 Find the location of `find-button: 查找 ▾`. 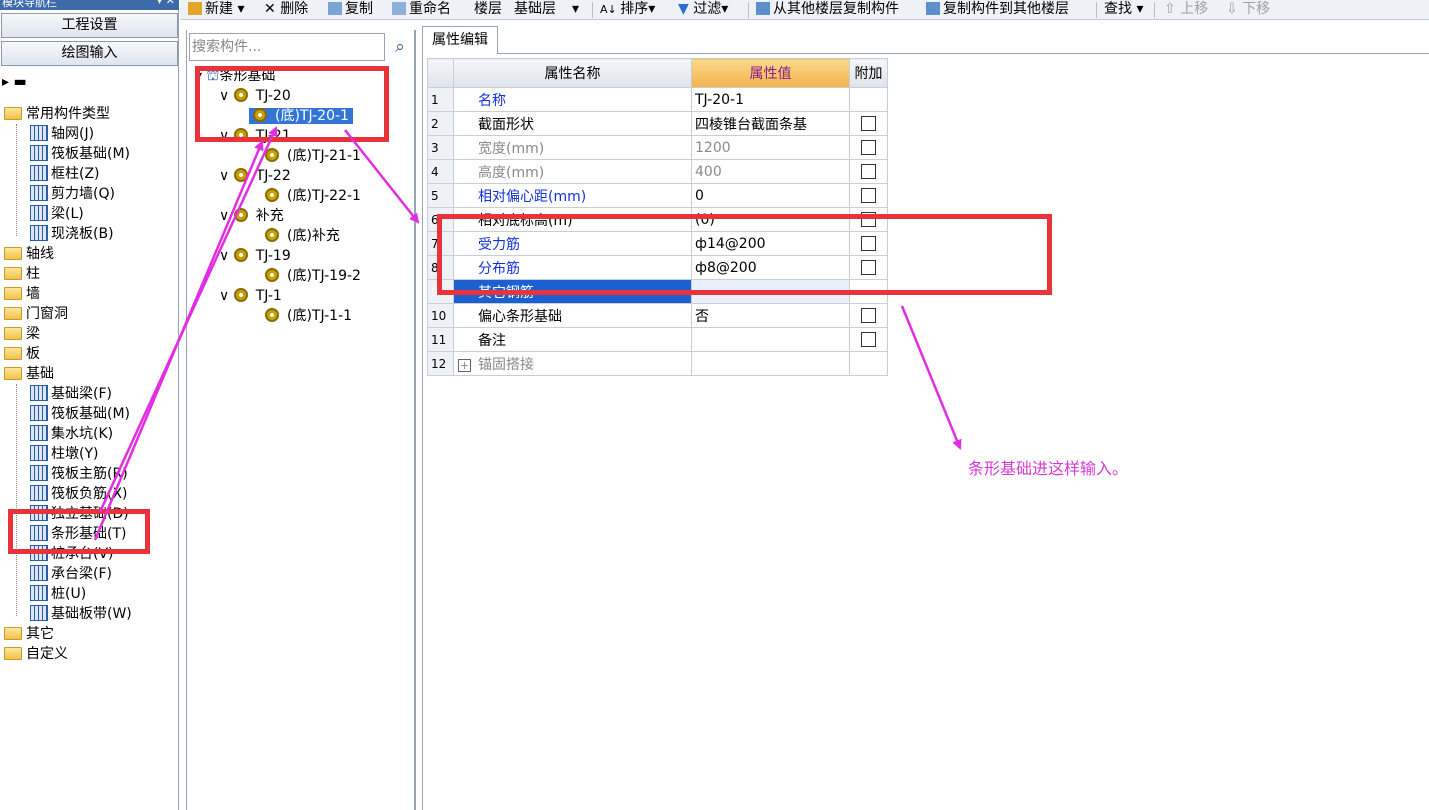

find-button: 查找 ▾ is located at coordinates (1123, 10).